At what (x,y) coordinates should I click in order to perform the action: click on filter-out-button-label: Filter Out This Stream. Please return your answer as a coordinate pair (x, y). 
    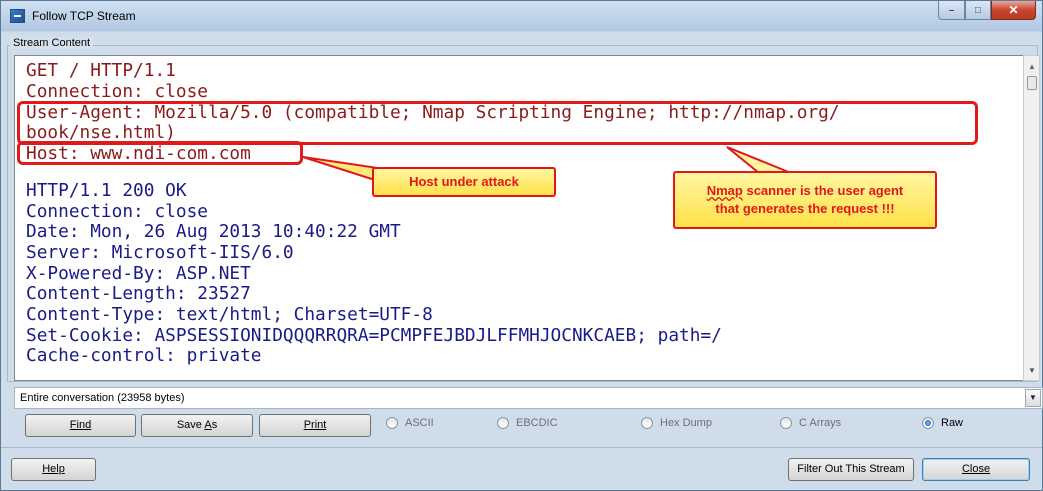
    Looking at the image, I should click on (851, 469).